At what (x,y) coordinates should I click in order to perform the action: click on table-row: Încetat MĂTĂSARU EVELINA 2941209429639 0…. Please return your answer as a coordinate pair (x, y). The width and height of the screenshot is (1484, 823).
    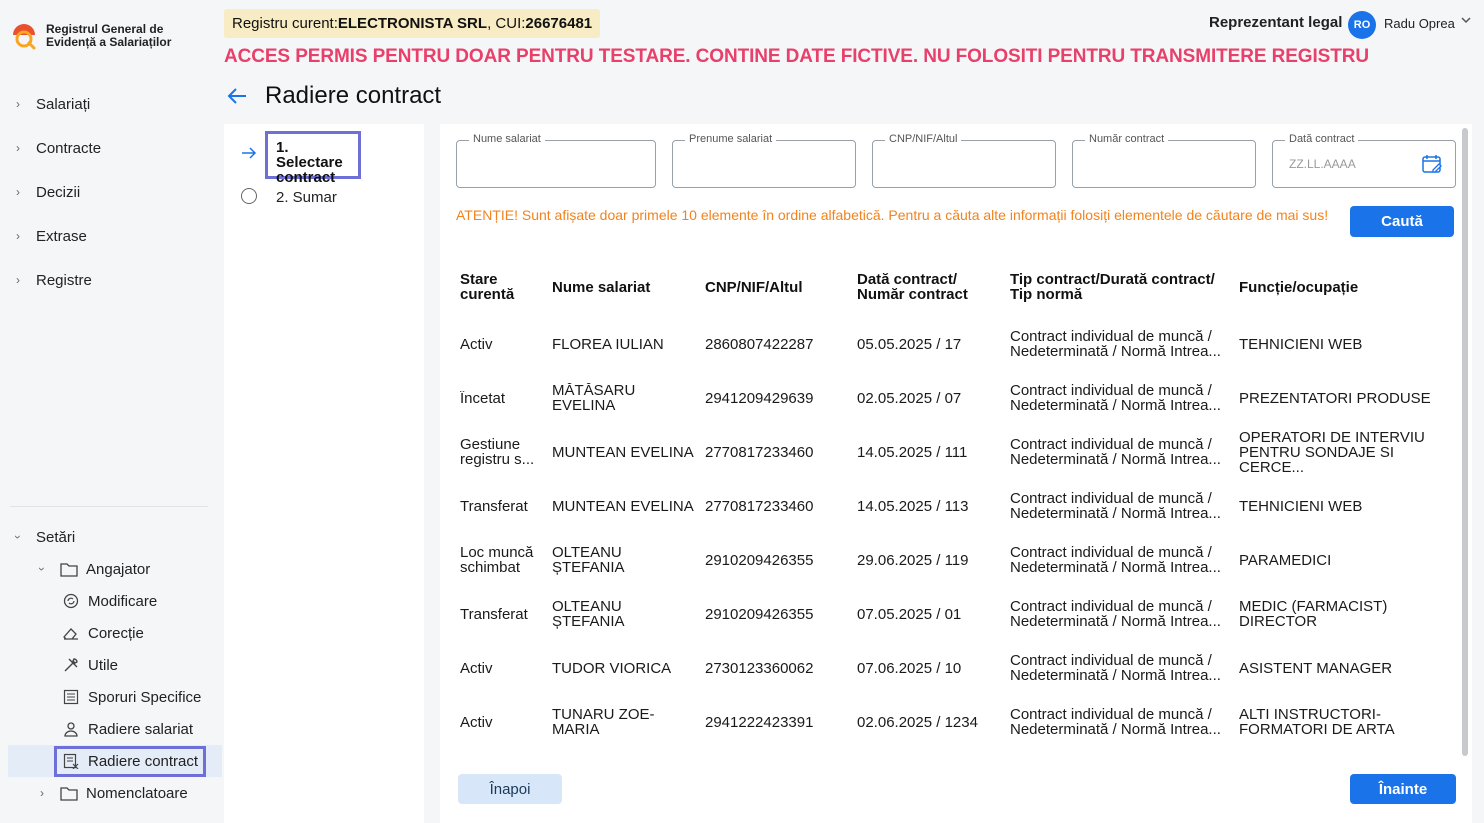
    Looking at the image, I should click on (948, 398).